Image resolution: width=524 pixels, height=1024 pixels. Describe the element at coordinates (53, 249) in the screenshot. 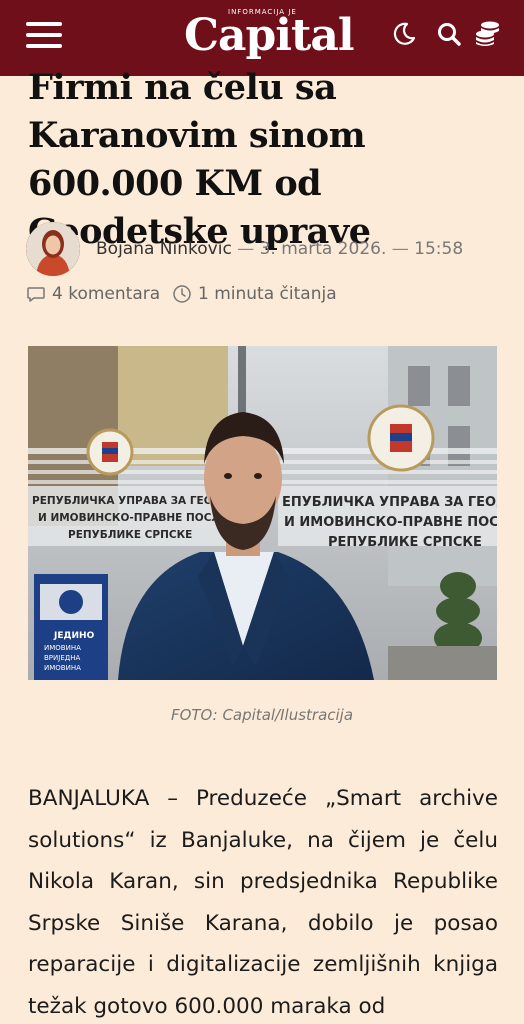

I see `author-avatar` at that location.